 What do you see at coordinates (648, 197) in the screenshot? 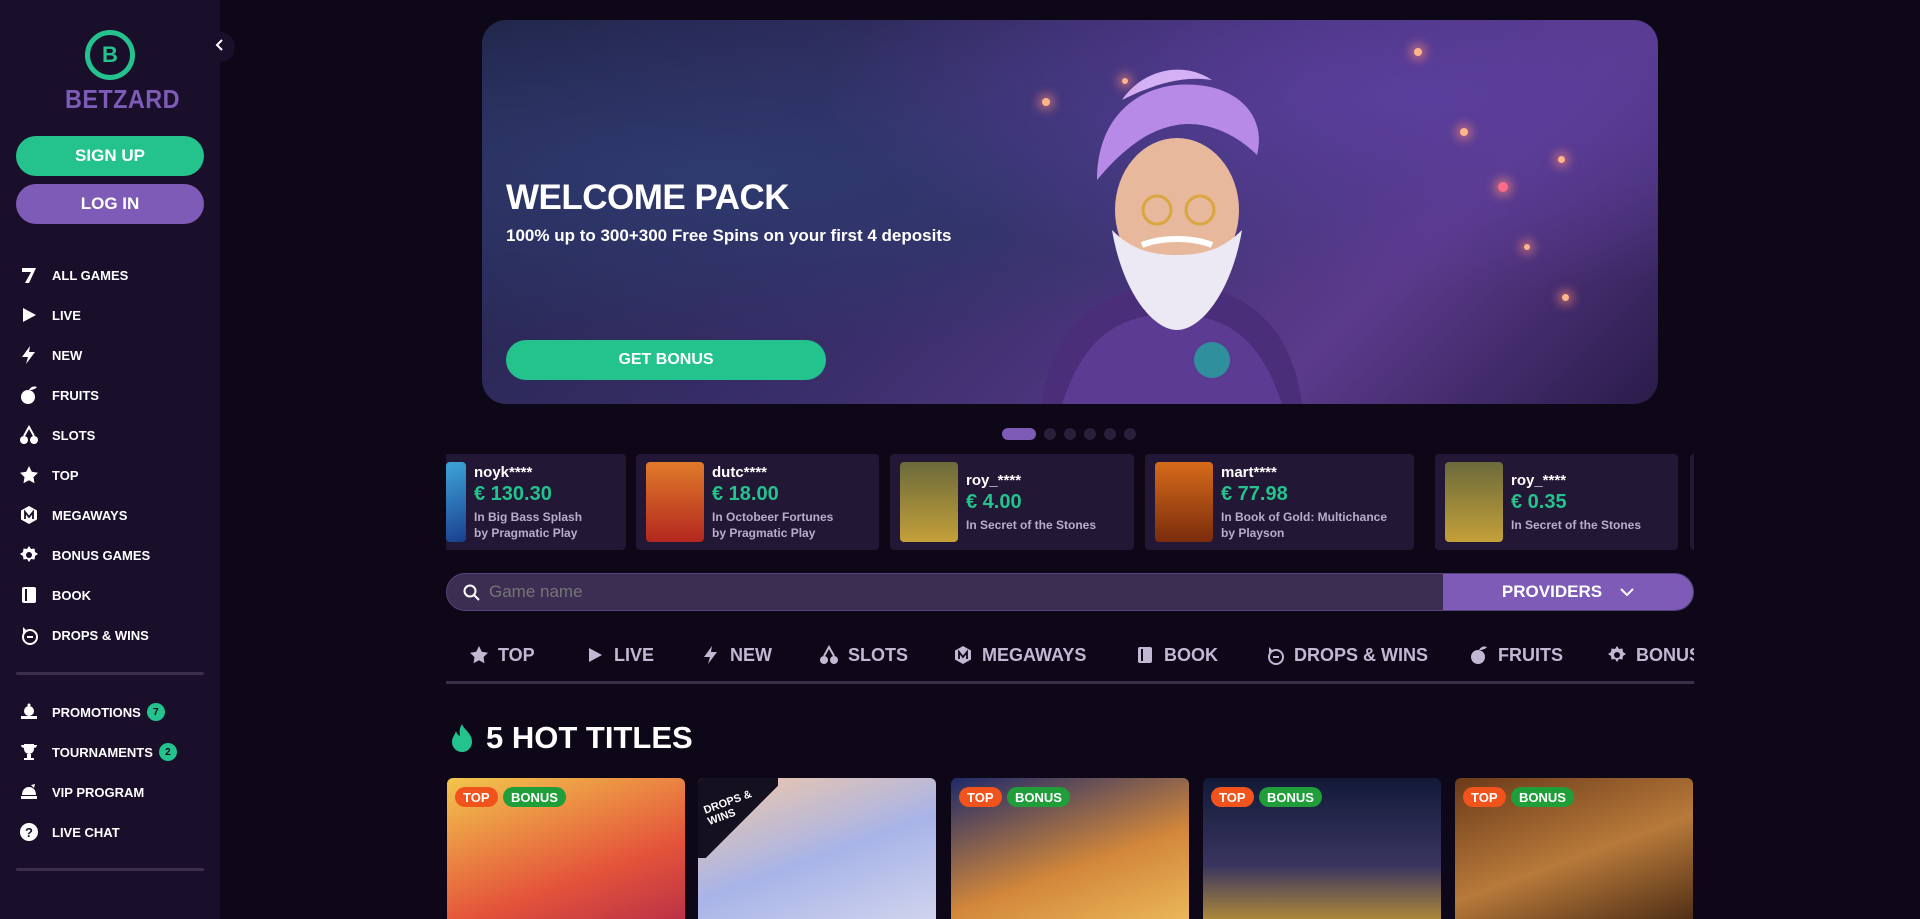
I see `hero-title: WELCOME PACK` at bounding box center [648, 197].